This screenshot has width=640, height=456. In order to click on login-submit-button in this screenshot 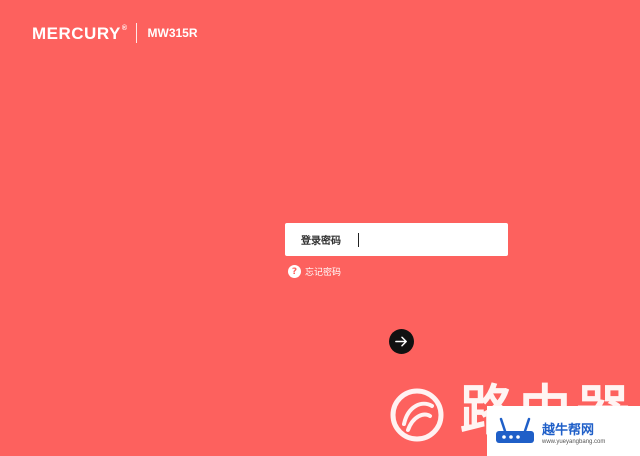, I will do `click(401, 341)`.